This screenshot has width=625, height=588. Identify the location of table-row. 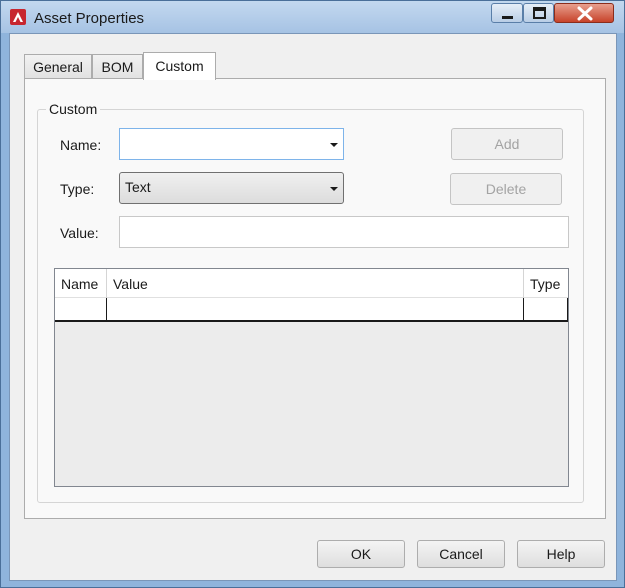
(311, 310).